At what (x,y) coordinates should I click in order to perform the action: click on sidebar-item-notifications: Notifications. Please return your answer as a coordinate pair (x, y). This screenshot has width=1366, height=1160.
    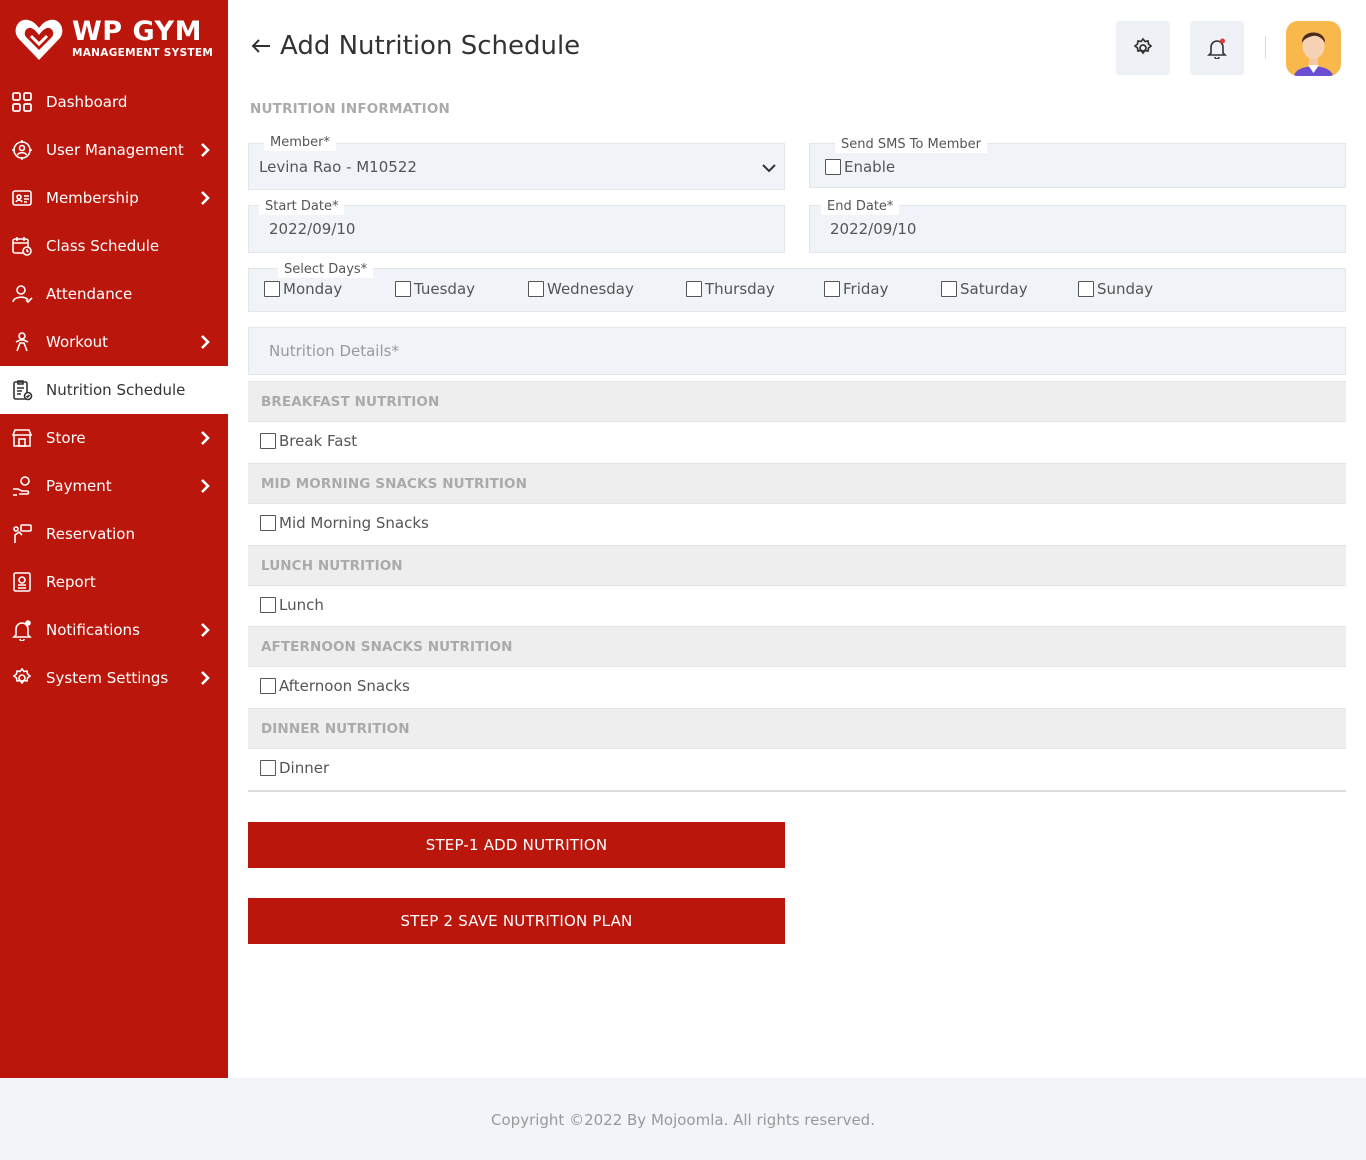
    Looking at the image, I should click on (114, 630).